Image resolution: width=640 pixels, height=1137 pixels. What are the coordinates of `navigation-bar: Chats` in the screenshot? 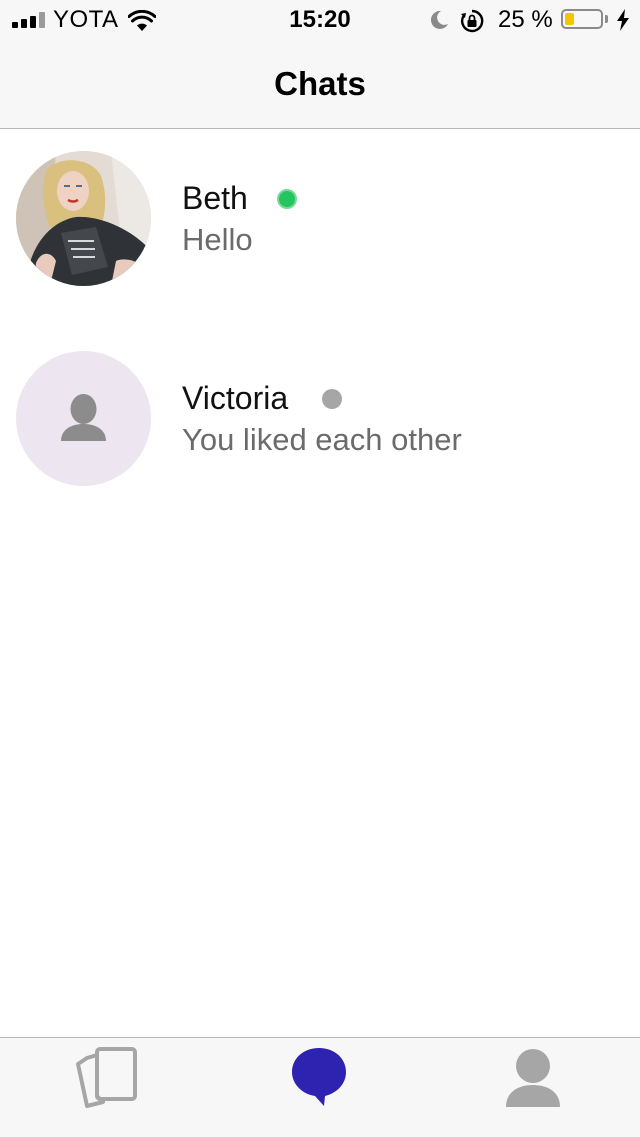 It's located at (320, 84).